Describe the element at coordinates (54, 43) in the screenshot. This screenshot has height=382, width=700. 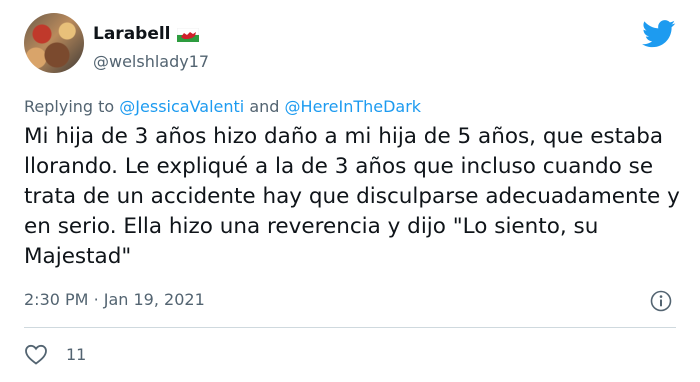
I see `avatar` at that location.